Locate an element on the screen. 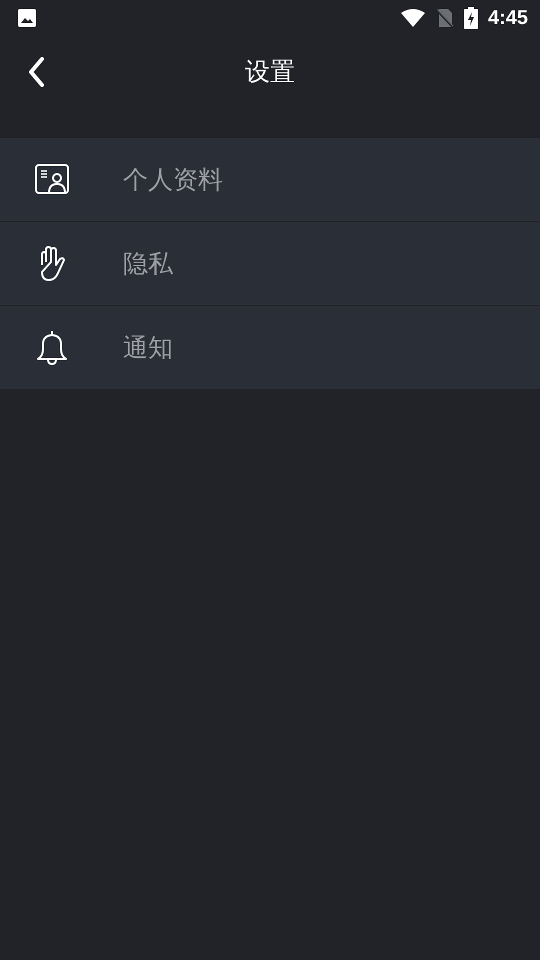  battery-icon is located at coordinates (471, 18).